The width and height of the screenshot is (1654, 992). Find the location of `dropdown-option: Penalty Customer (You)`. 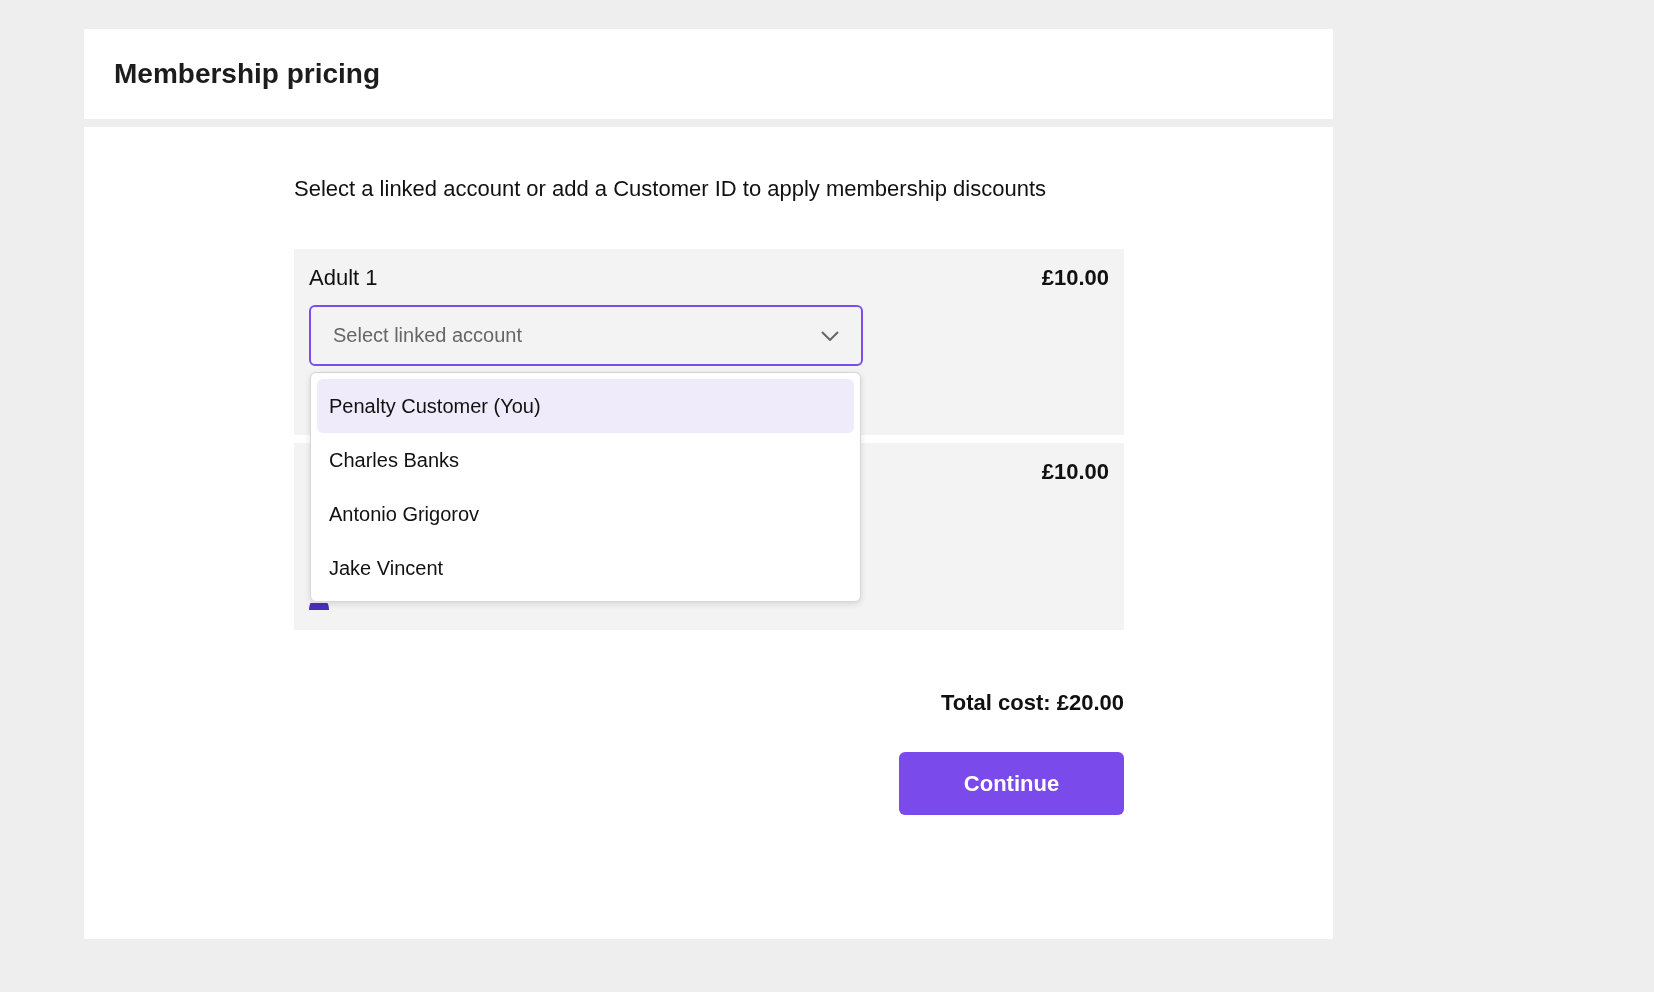

dropdown-option: Penalty Customer (You) is located at coordinates (585, 406).